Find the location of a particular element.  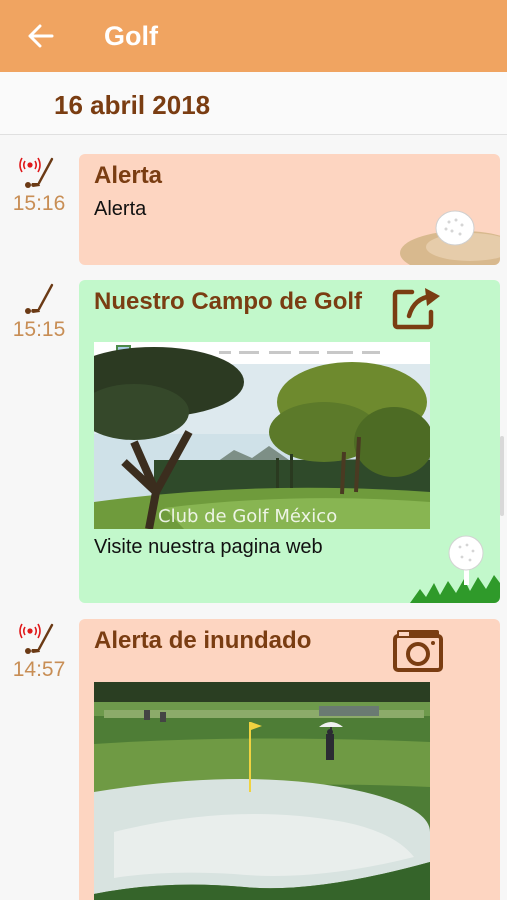

golf-ball-tee-decoration is located at coordinates (455, 569).